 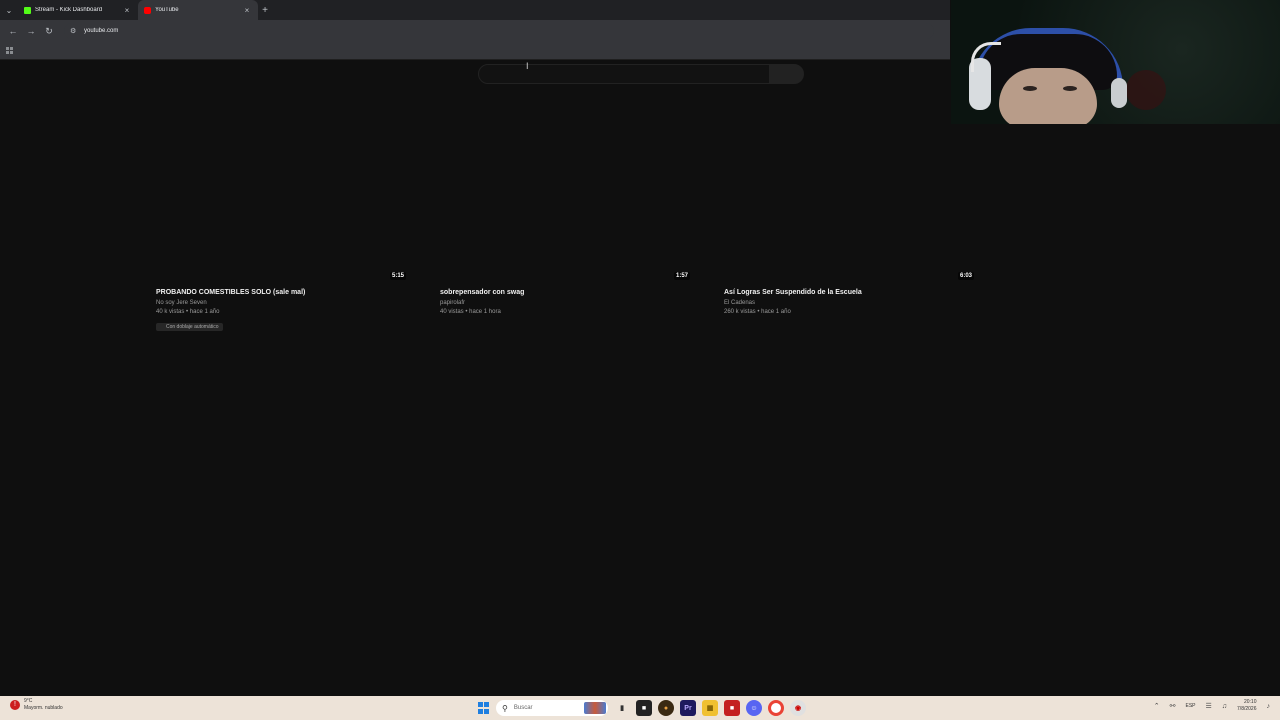 I want to click on taskbar-search-label: Buscar, so click(x=523, y=708).